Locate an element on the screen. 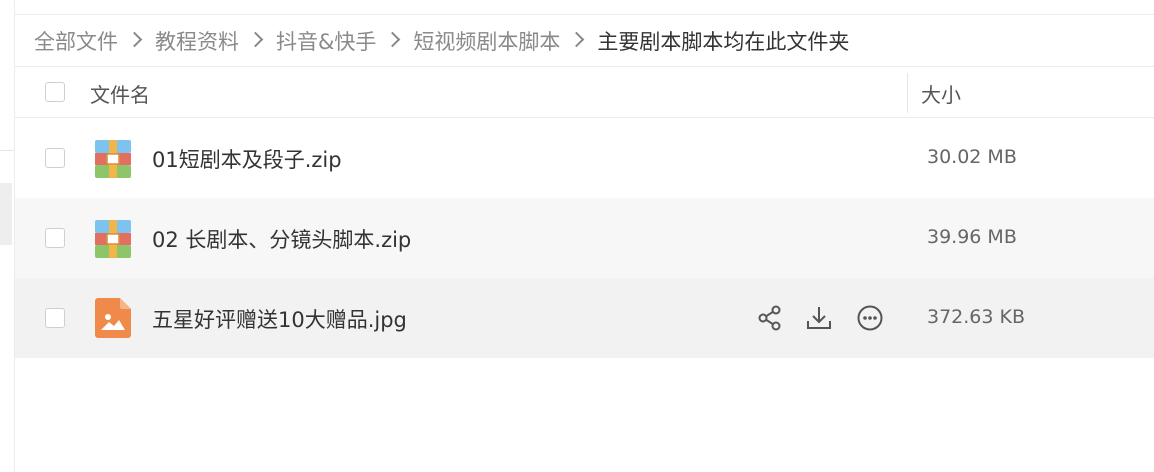  breadcrumb-current-folder: 主要剧本脚本均在此文件夹 is located at coordinates (723, 41).